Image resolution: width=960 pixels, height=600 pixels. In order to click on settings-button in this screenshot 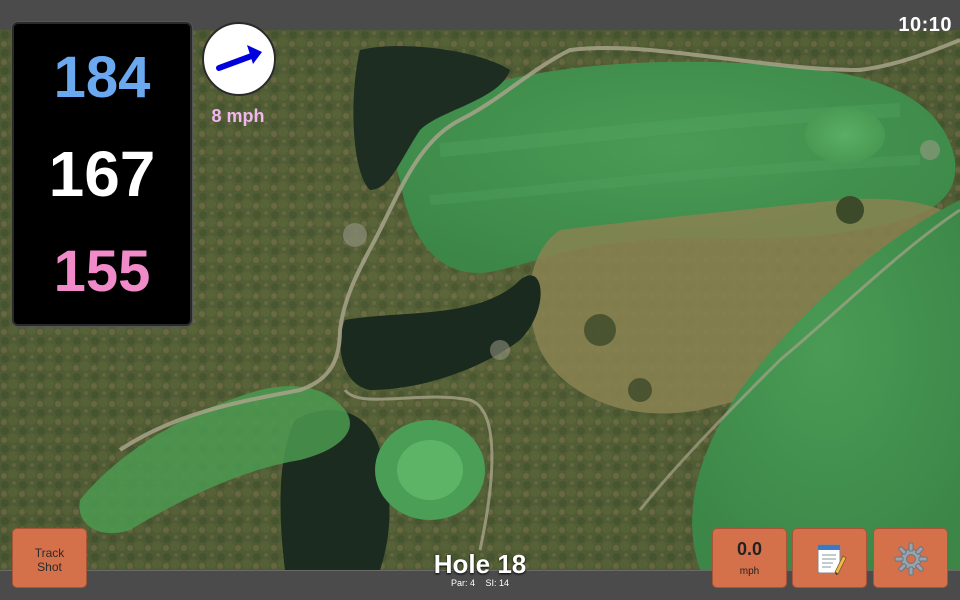, I will do `click(910, 558)`.